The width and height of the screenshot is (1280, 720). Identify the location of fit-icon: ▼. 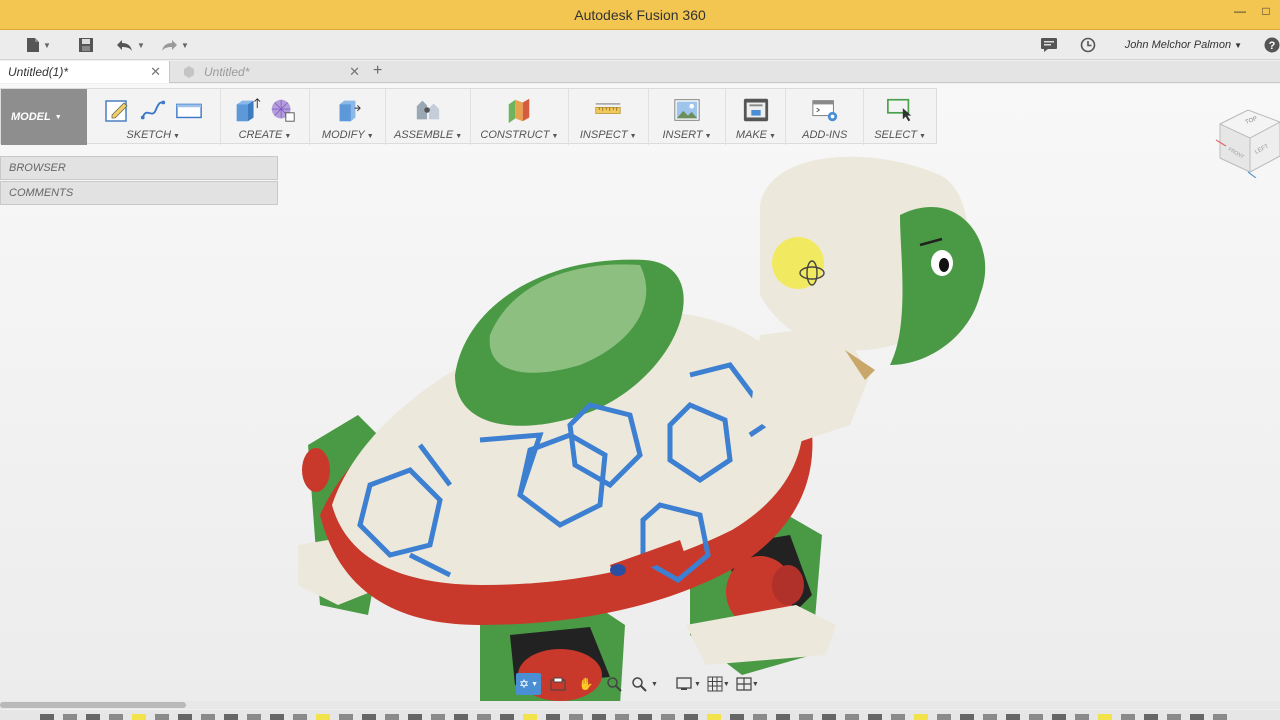
(644, 684).